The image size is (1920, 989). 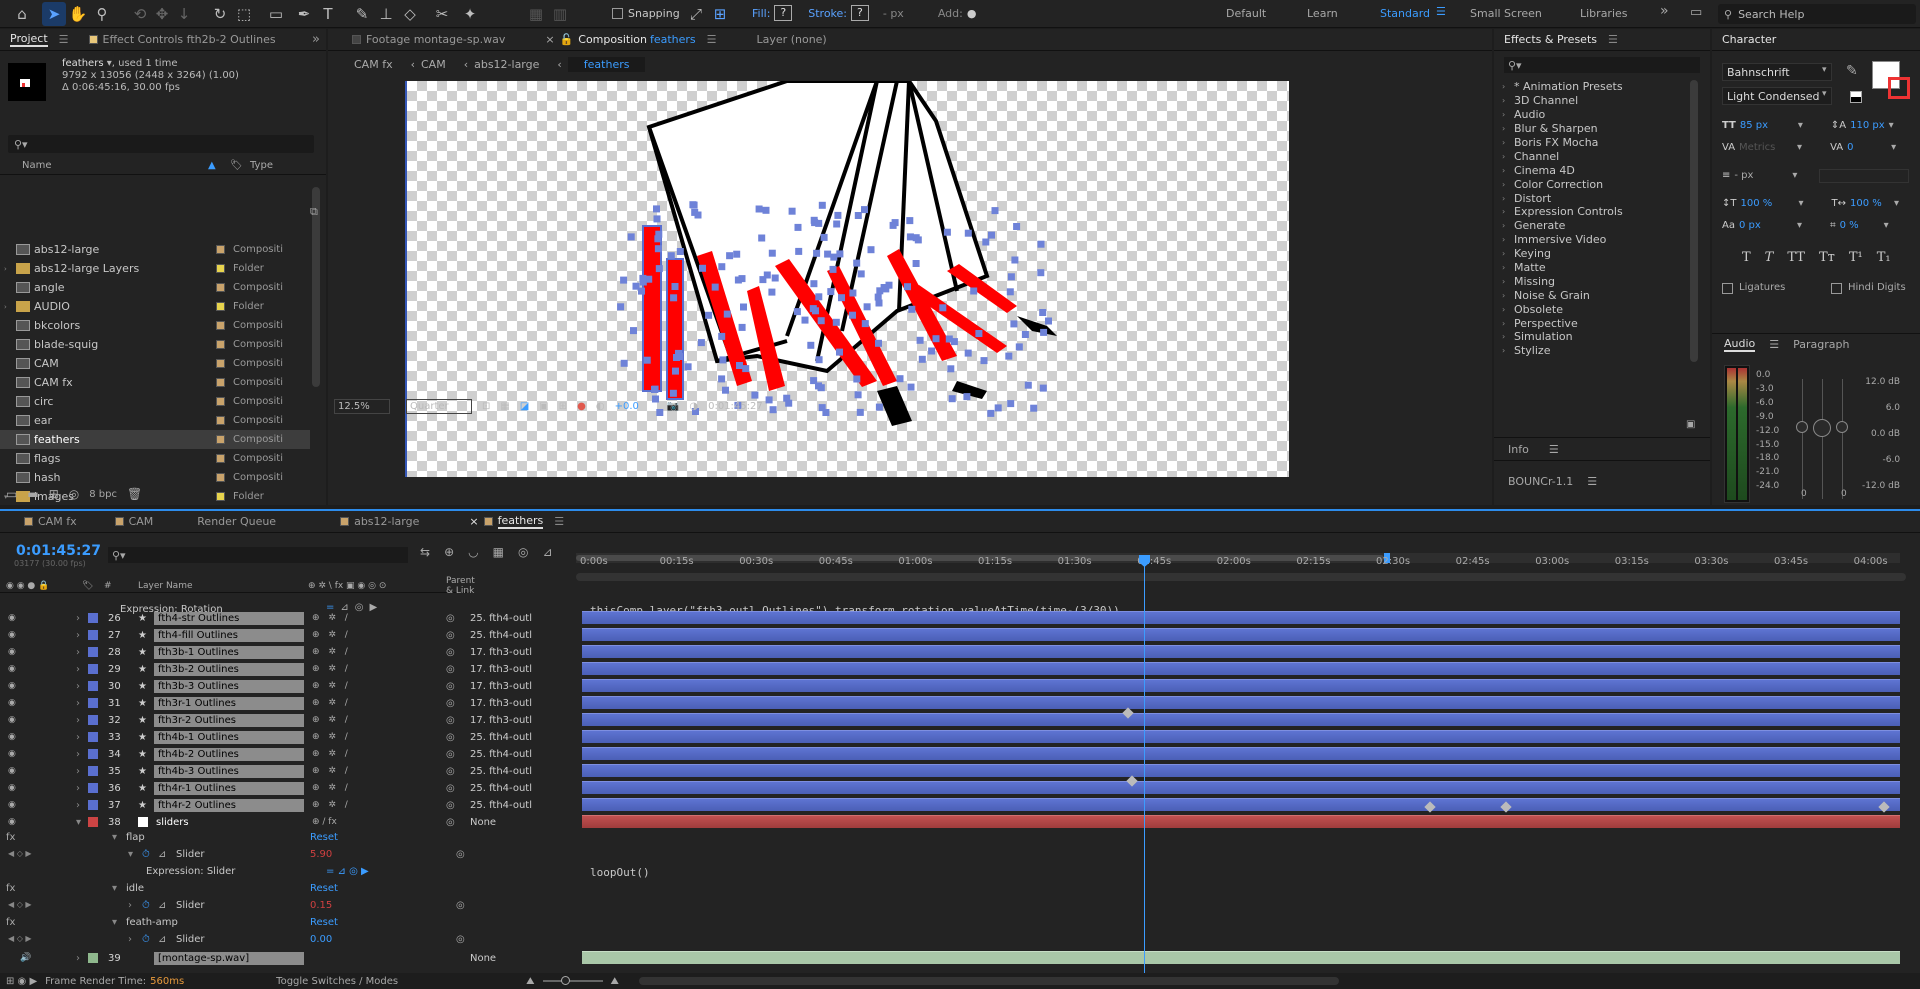 I want to click on layer-name: fth3r-1 Outlines, so click(x=229, y=703).